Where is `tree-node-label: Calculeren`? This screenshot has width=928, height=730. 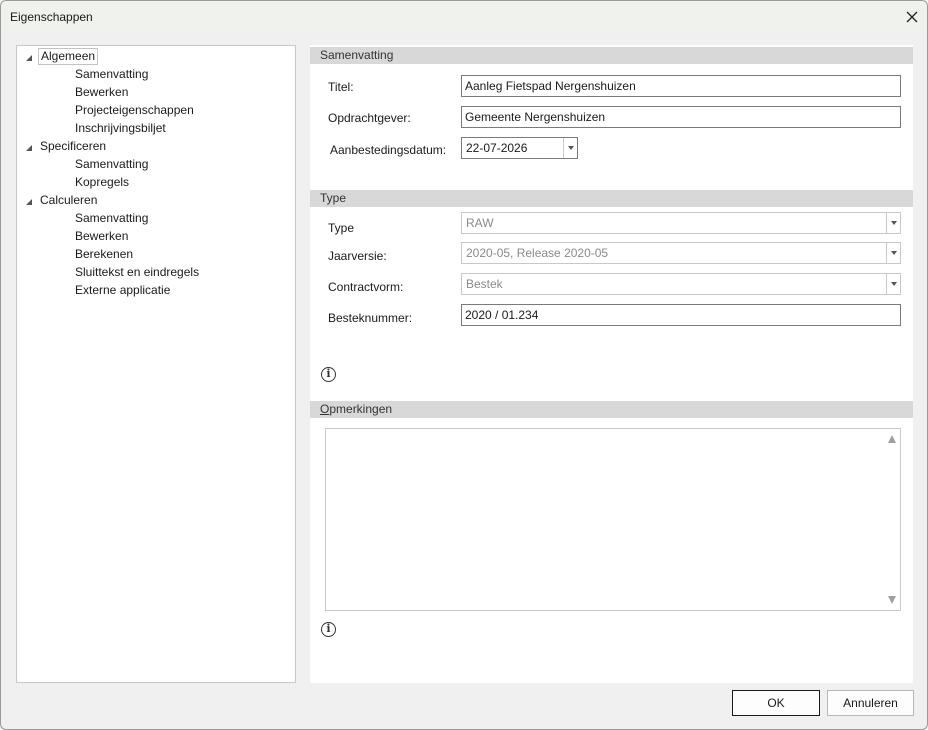 tree-node-label: Calculeren is located at coordinates (68, 200).